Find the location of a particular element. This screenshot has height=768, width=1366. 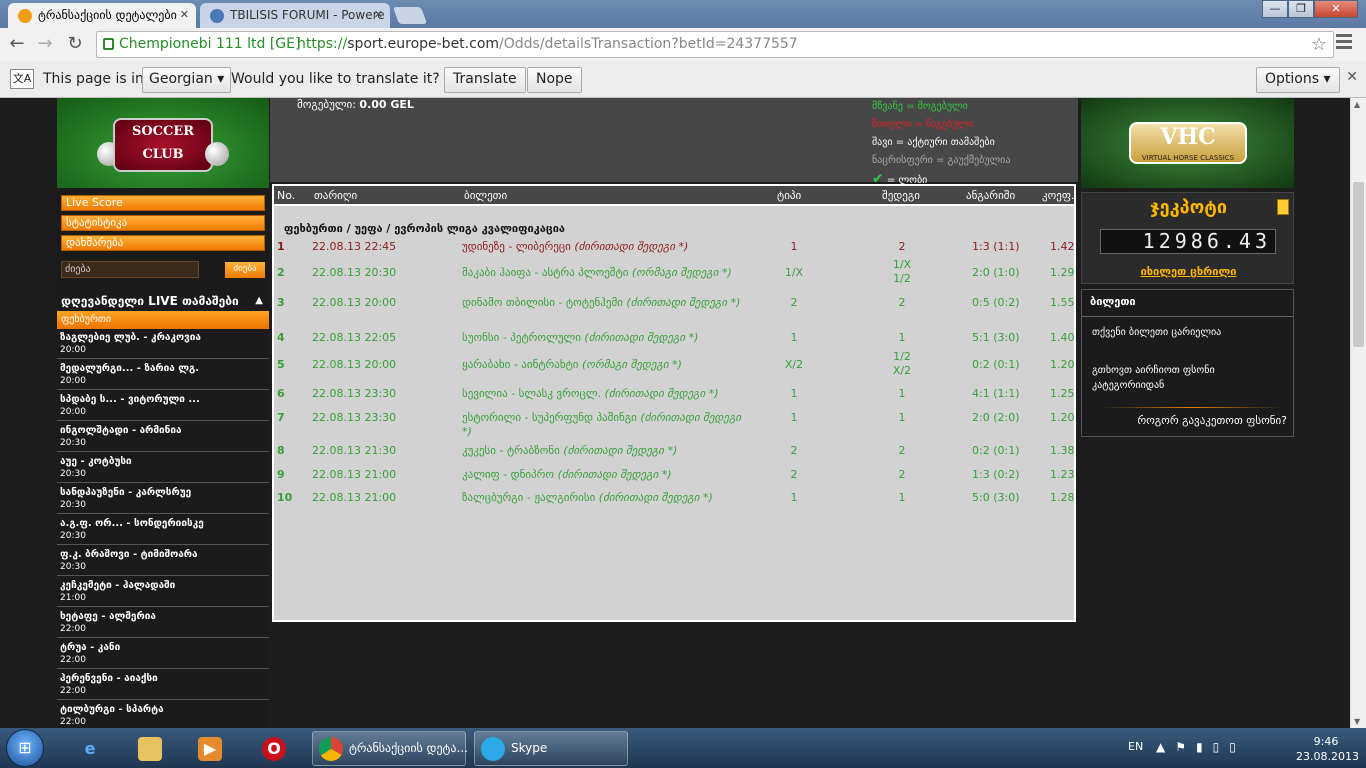

translate-button: Translate is located at coordinates (485, 80).